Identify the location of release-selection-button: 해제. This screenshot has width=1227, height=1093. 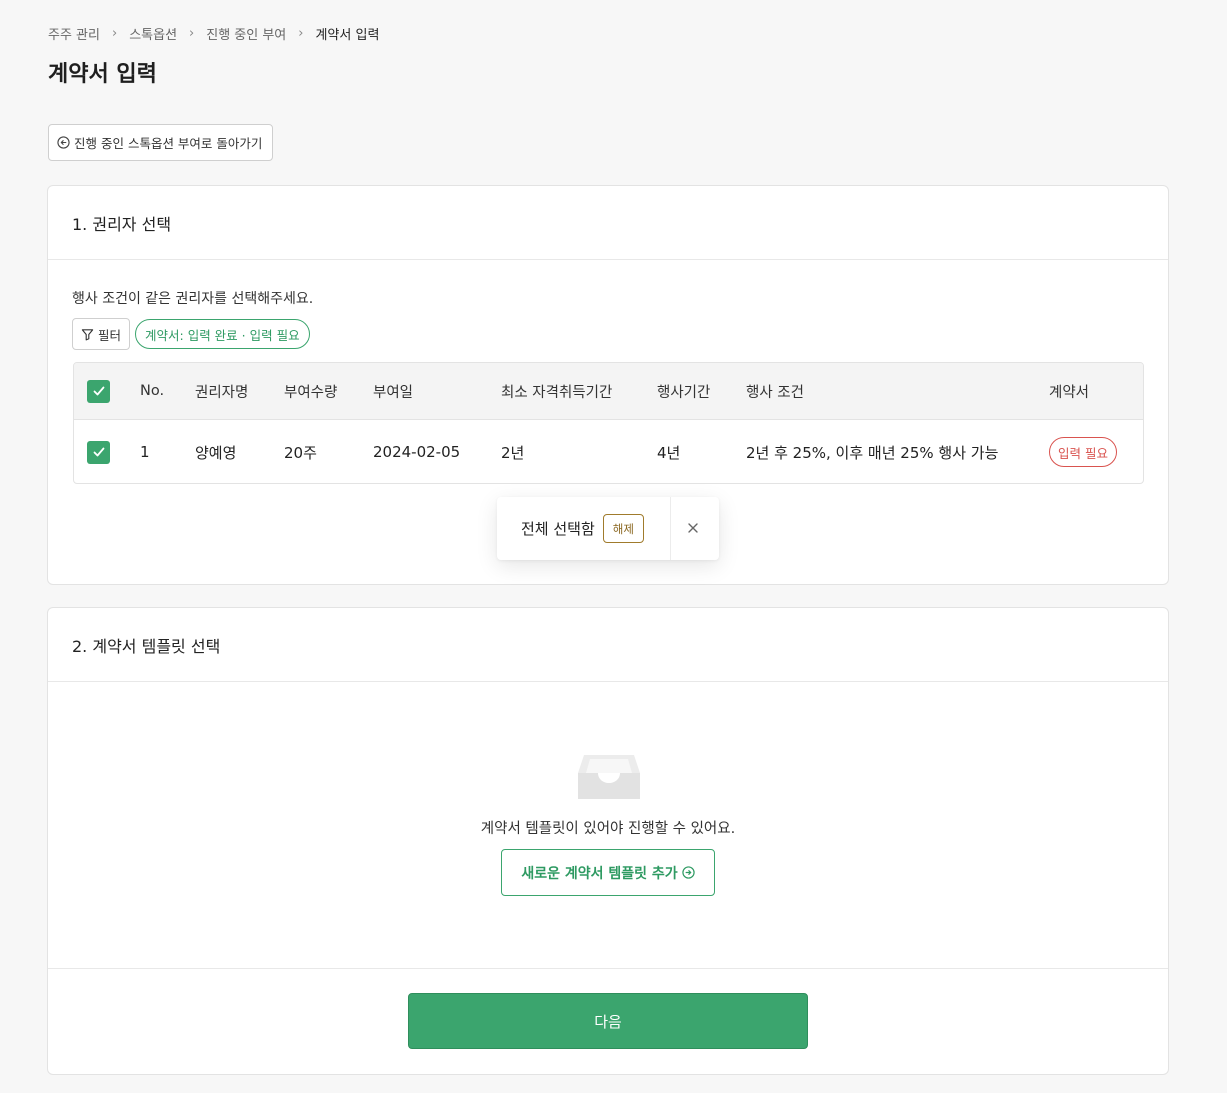
(623, 528).